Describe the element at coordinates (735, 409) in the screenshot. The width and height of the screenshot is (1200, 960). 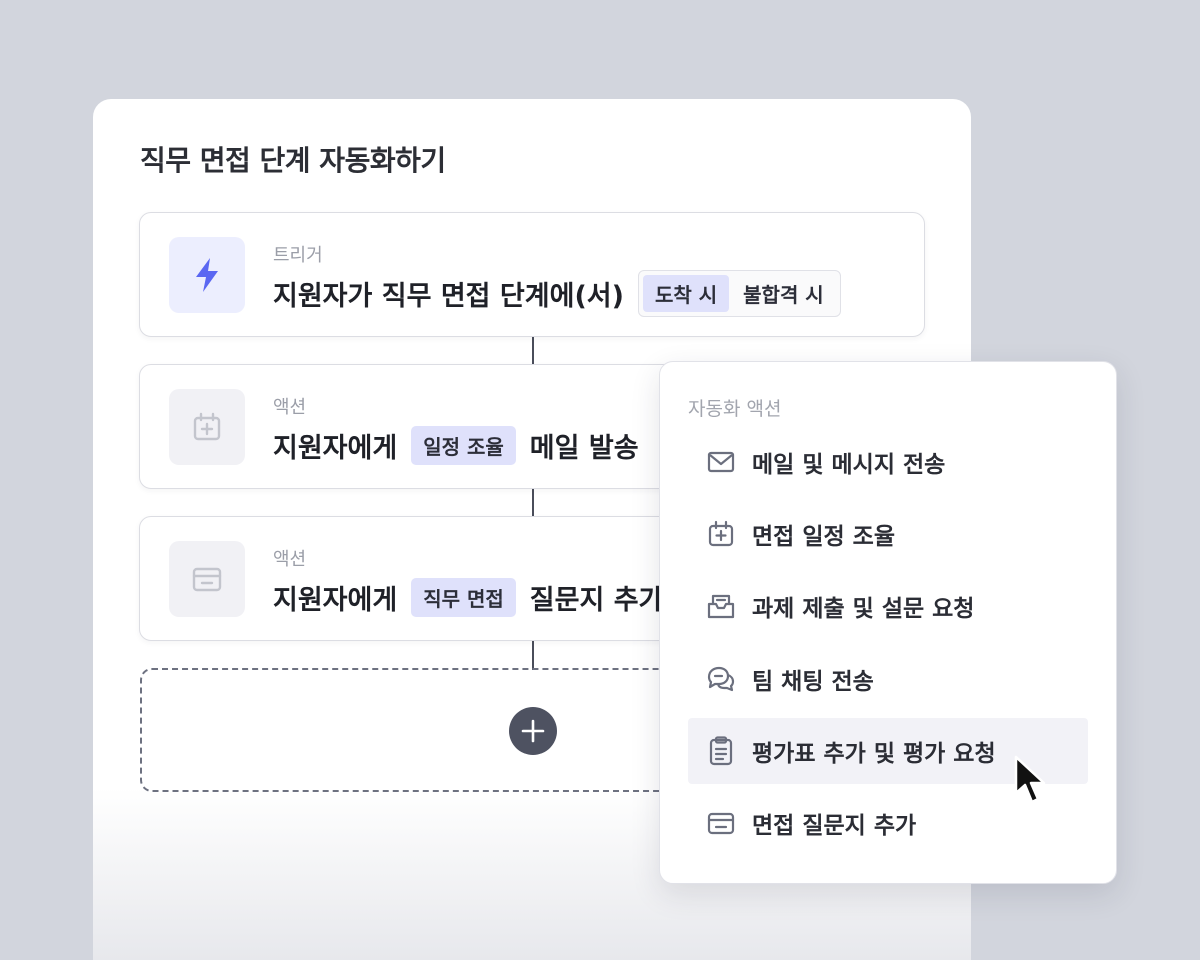
I see `menu-title: 자동화 액션` at that location.